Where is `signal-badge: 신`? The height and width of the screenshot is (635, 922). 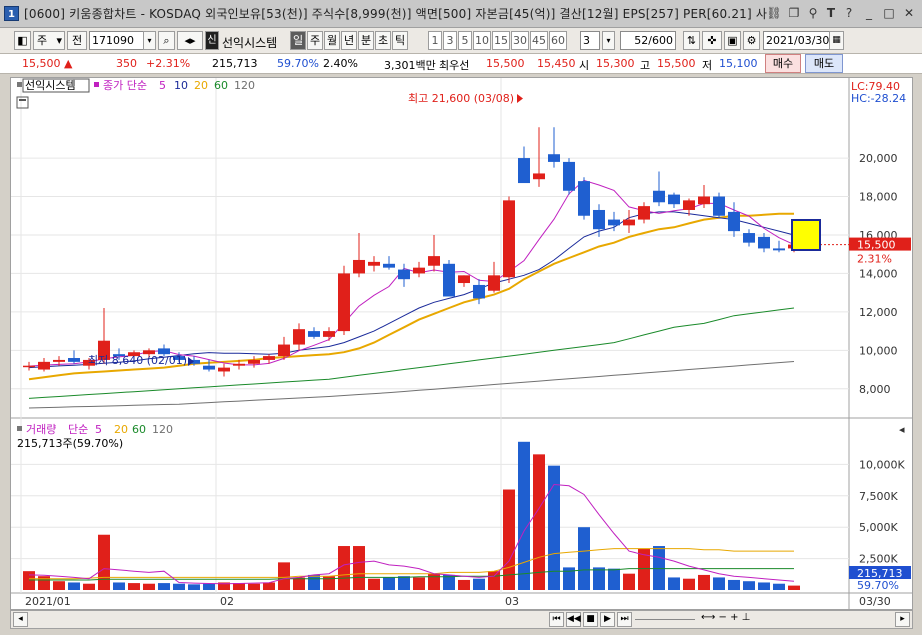 signal-badge: 신 is located at coordinates (212, 40).